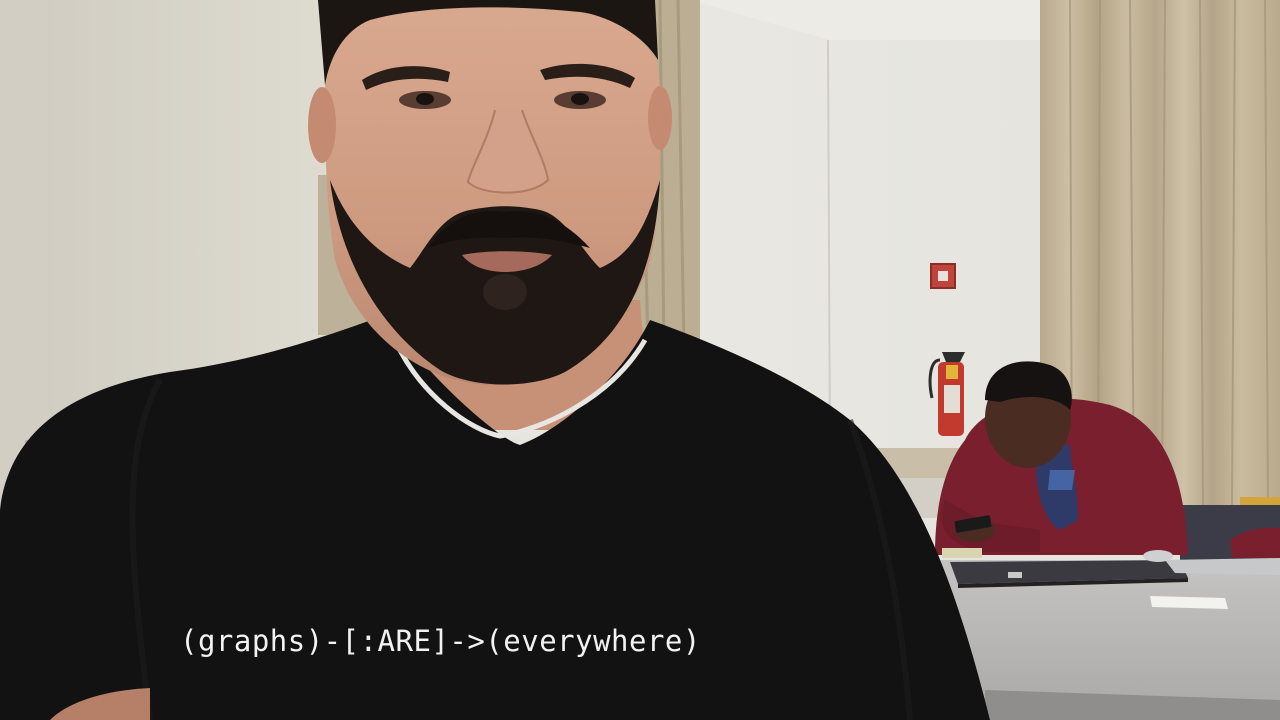 The height and width of the screenshot is (720, 1280). Describe the element at coordinates (440, 641) in the screenshot. I see `shirt-slogan: (graphs)-[:ARE]->(everywhere)` at that location.